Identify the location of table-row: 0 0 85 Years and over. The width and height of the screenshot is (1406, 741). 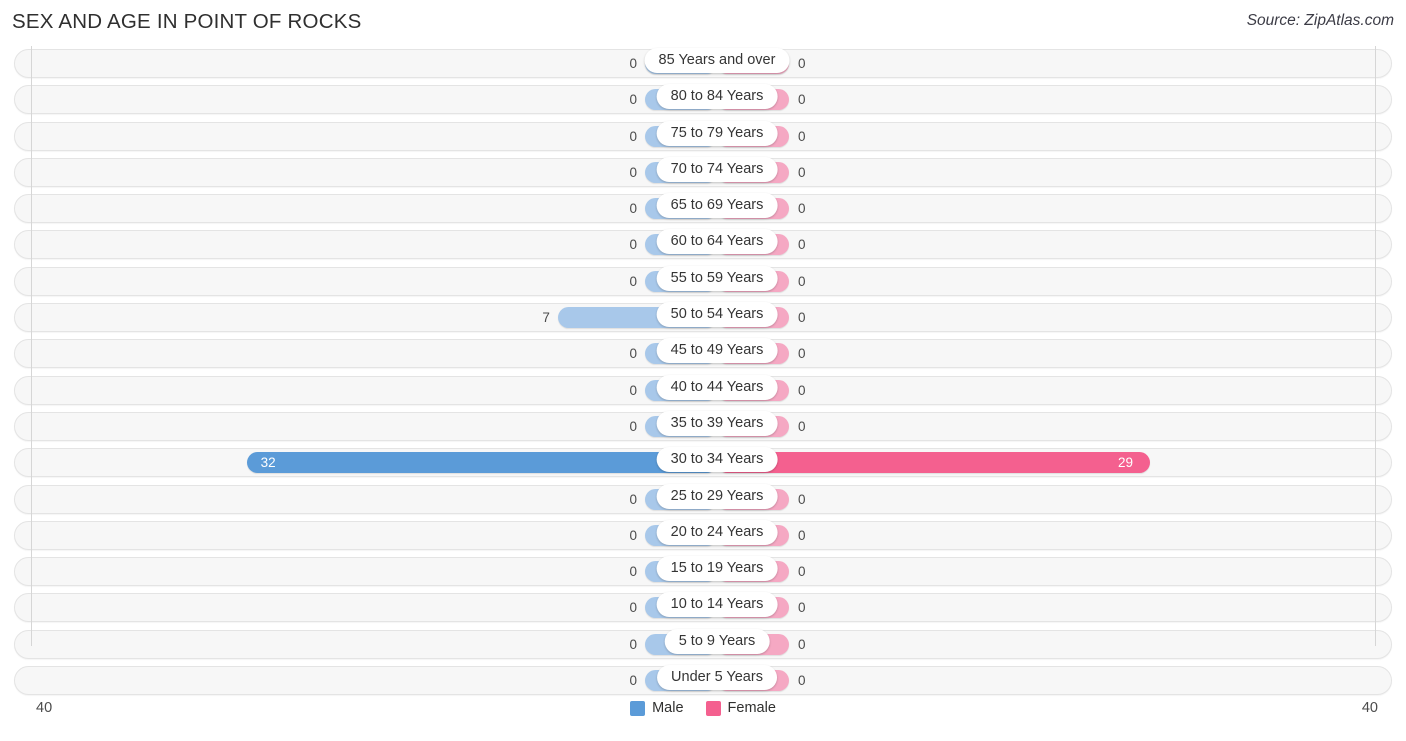
(703, 64).